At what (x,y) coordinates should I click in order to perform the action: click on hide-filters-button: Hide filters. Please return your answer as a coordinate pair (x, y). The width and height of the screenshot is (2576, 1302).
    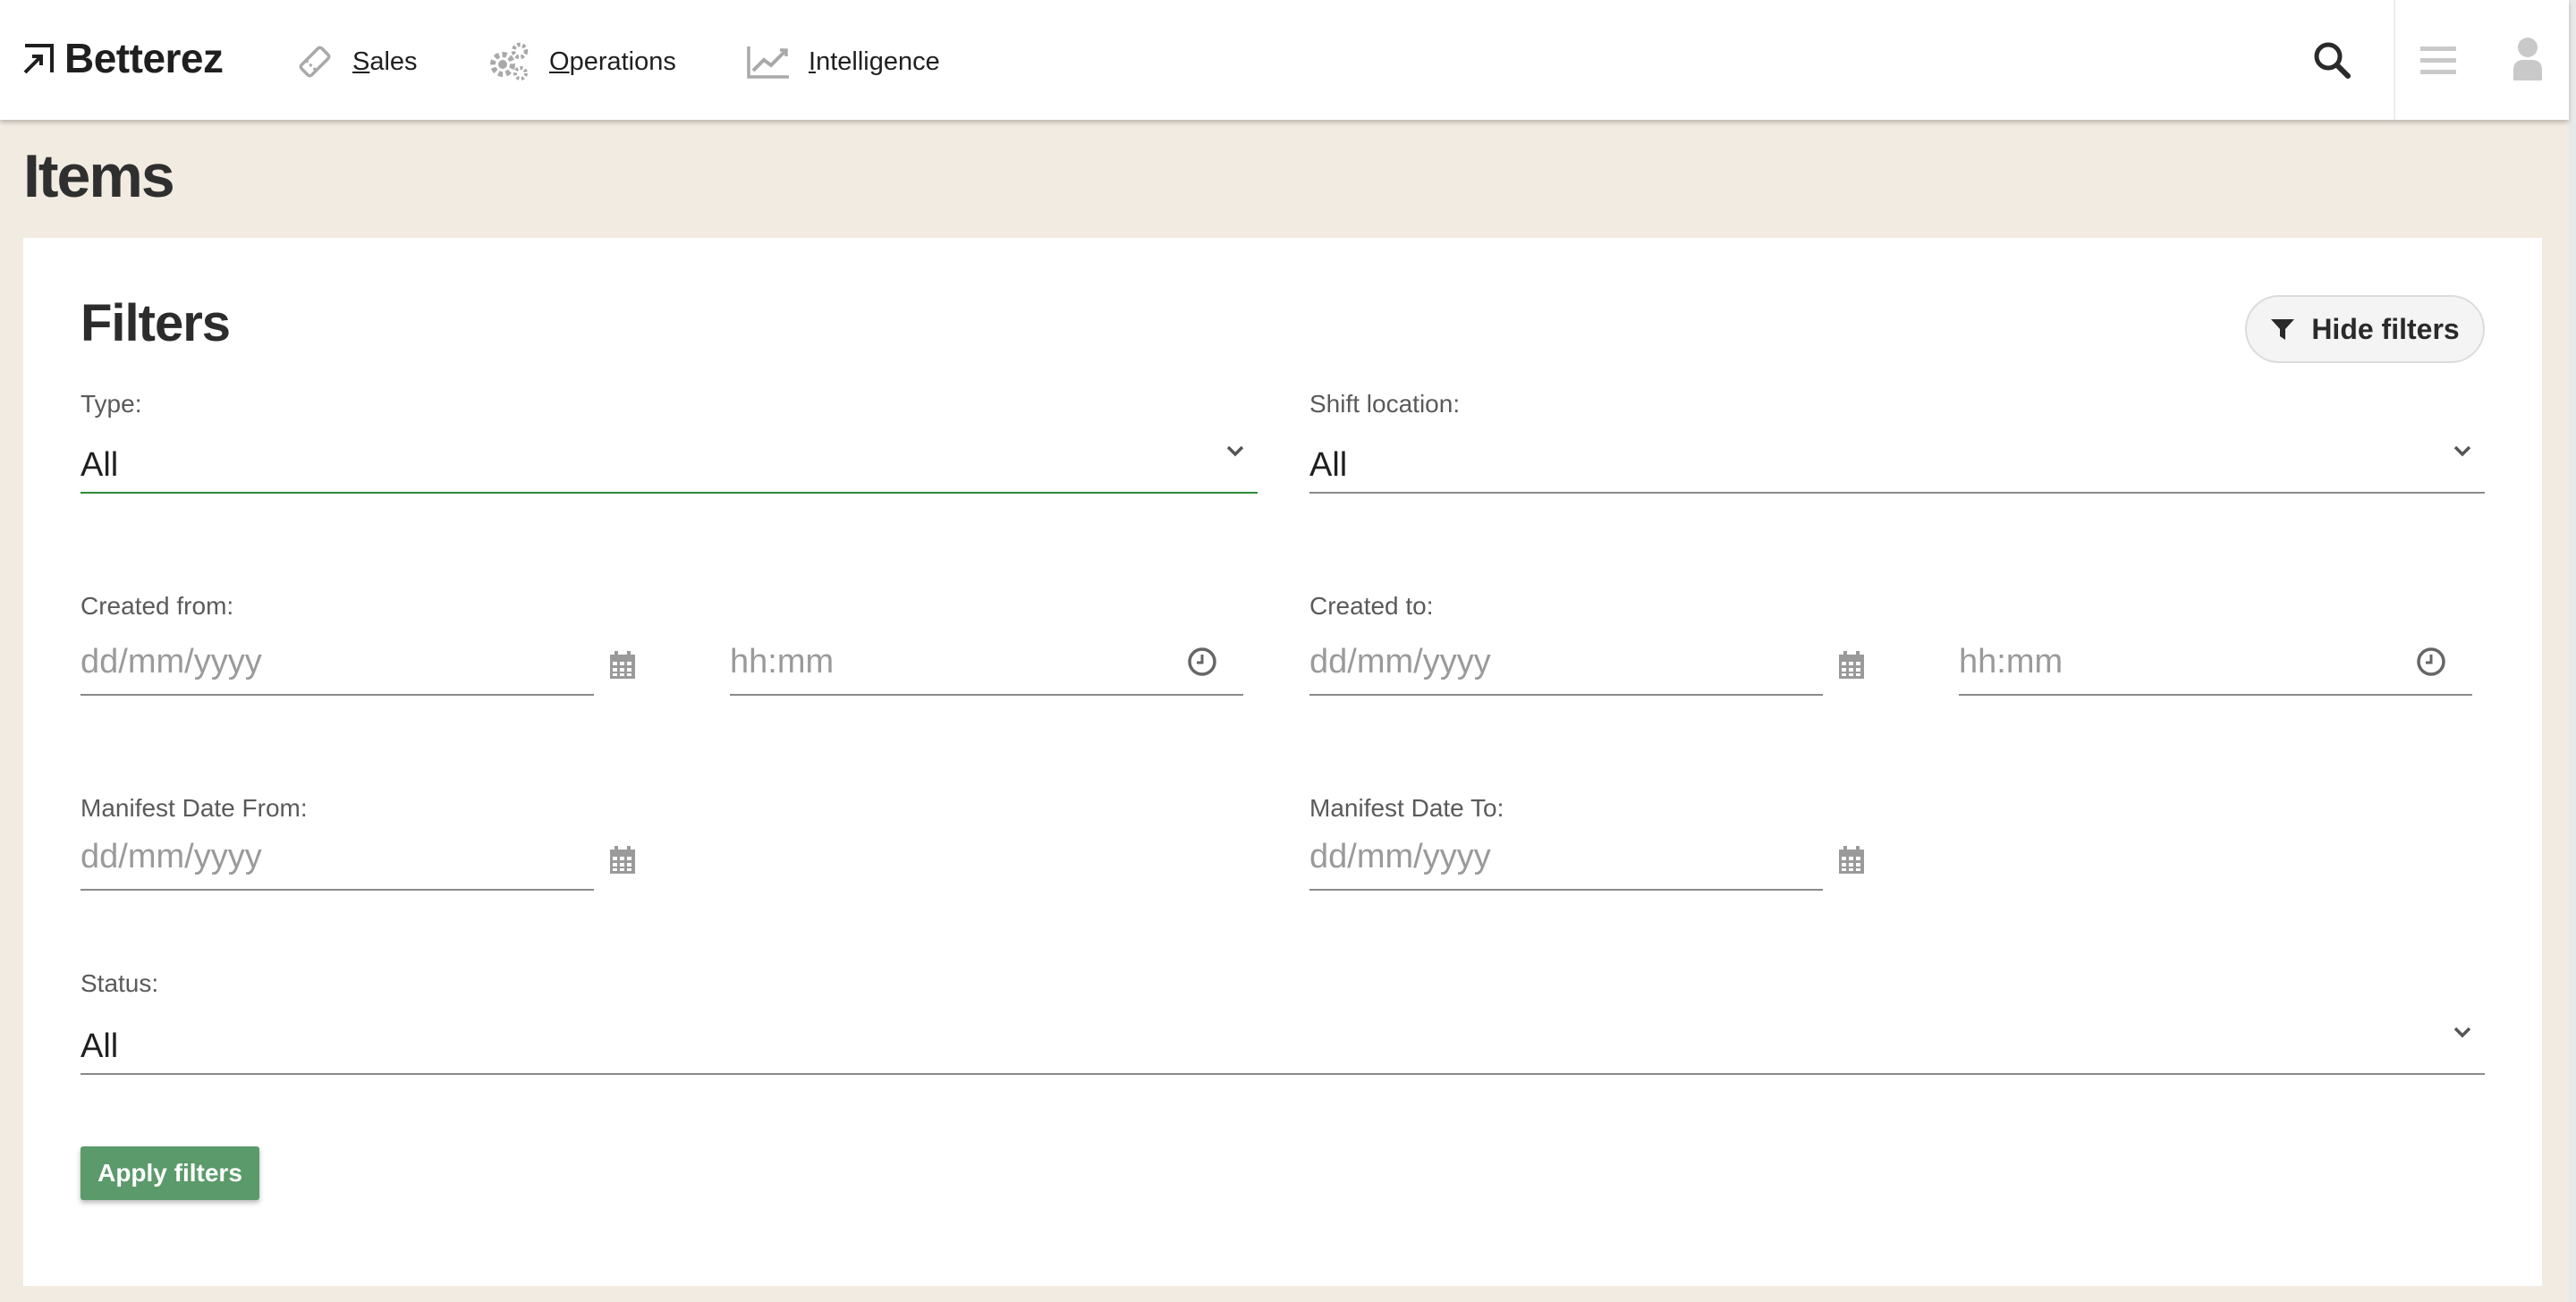
    Looking at the image, I should click on (2365, 329).